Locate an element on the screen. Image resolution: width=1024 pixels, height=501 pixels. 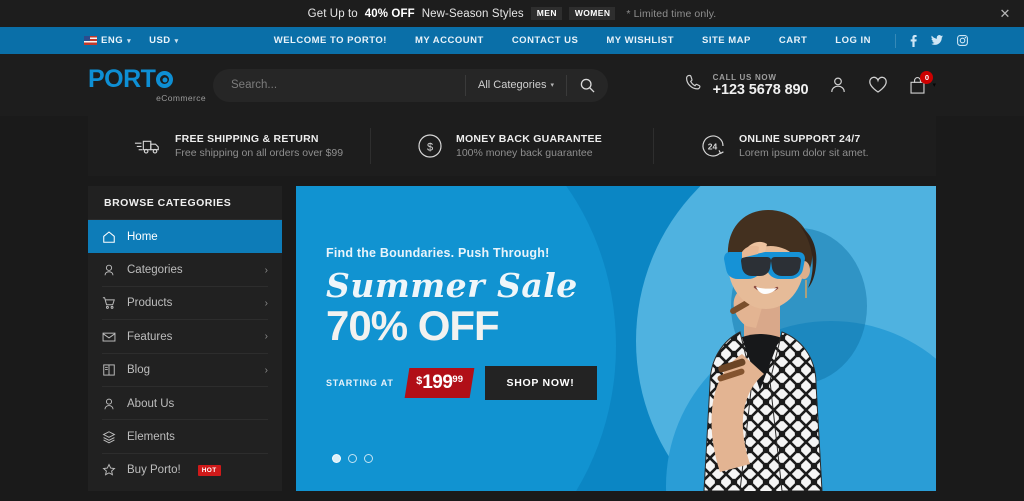
topnav-link-log-in: LOG IN is located at coordinates (853, 40).